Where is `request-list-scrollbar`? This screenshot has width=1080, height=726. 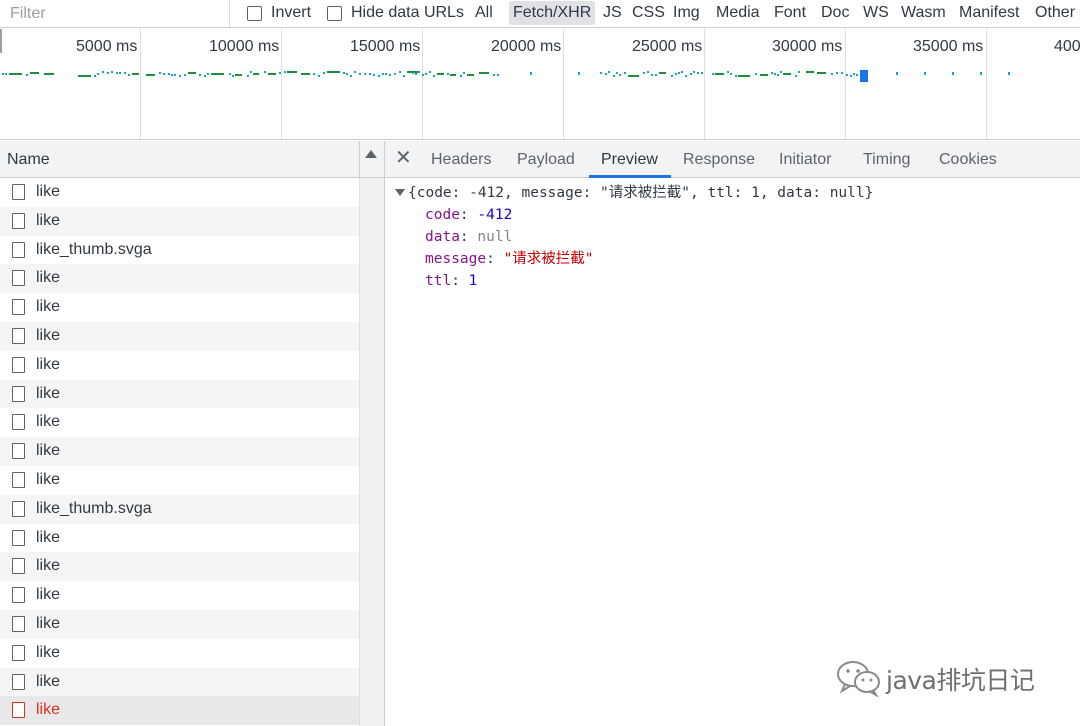 request-list-scrollbar is located at coordinates (371, 452).